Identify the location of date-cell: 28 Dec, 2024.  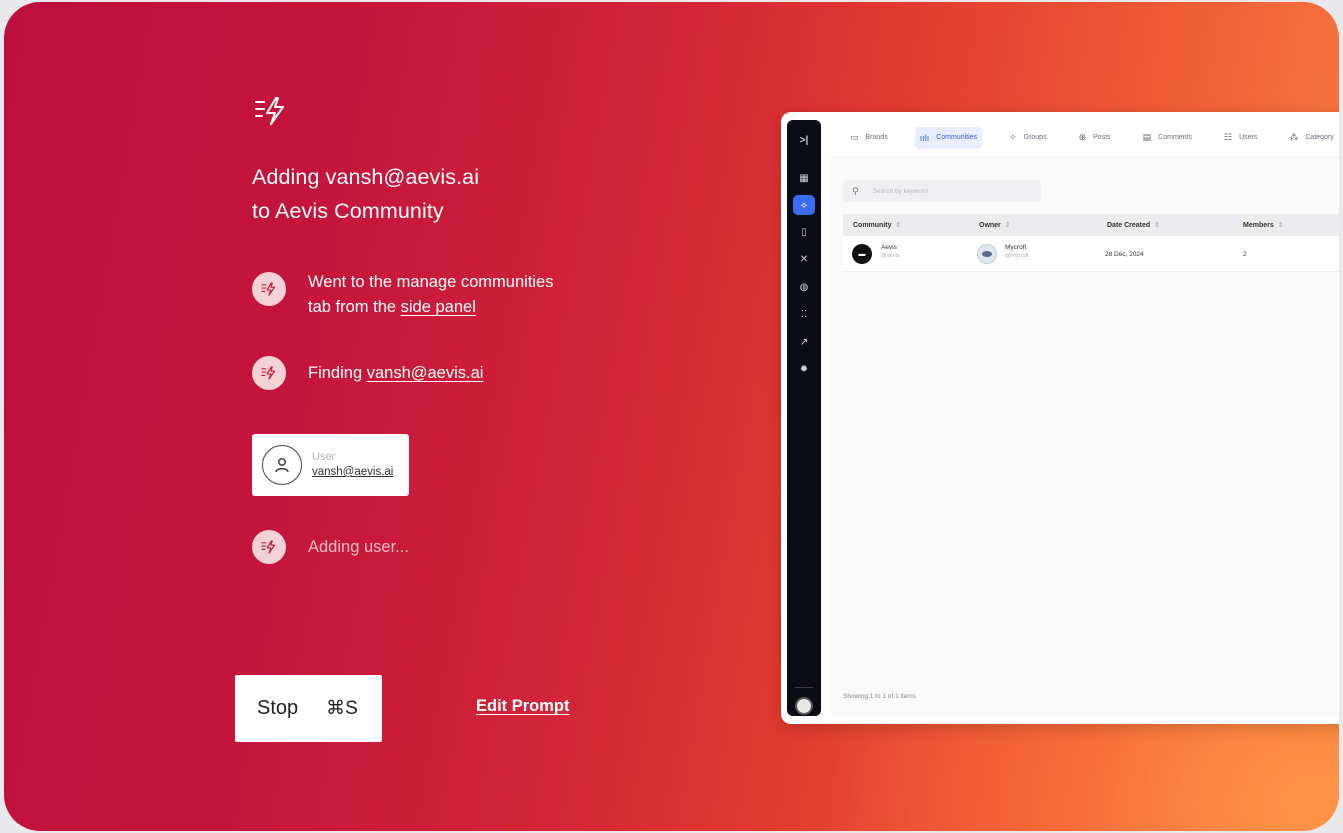
(1124, 254).